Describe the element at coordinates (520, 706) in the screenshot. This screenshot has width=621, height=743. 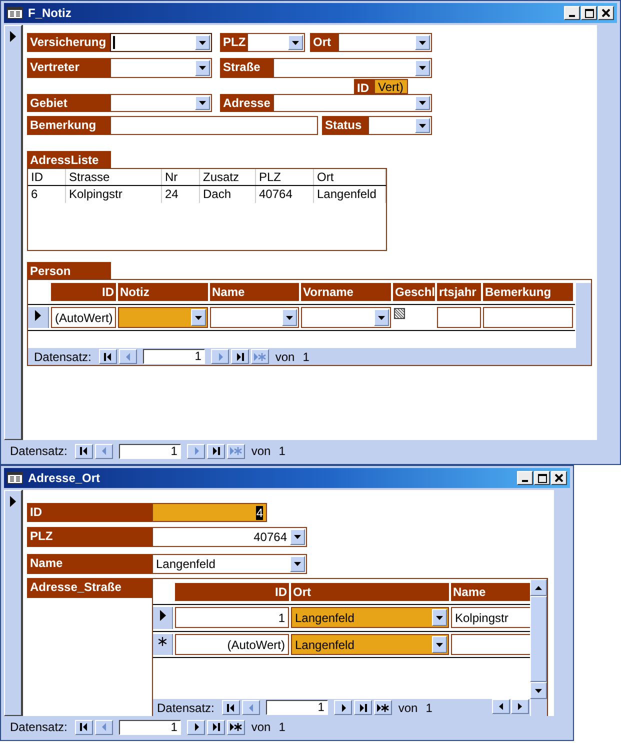
I see `scroll-right-button` at that location.